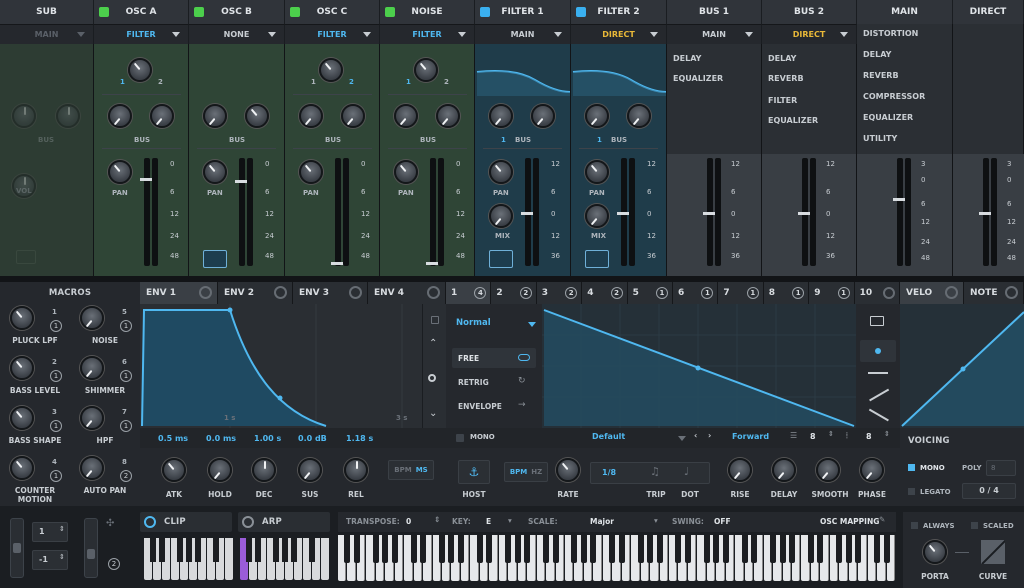 The width and height of the screenshot is (1024, 588). I want to click on sub-bus-2-knob, so click(68, 116).